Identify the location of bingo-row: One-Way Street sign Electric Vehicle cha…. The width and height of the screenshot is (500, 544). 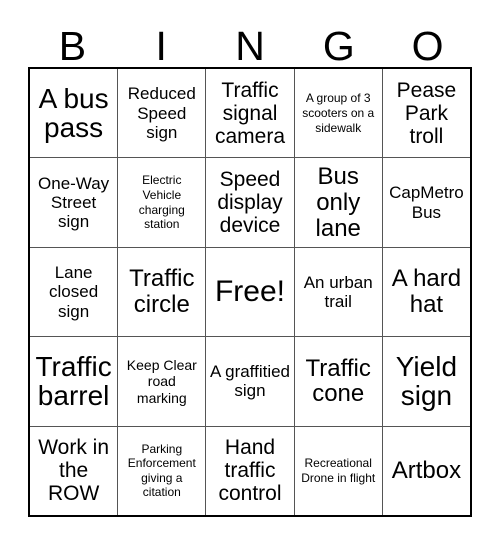
(250, 203).